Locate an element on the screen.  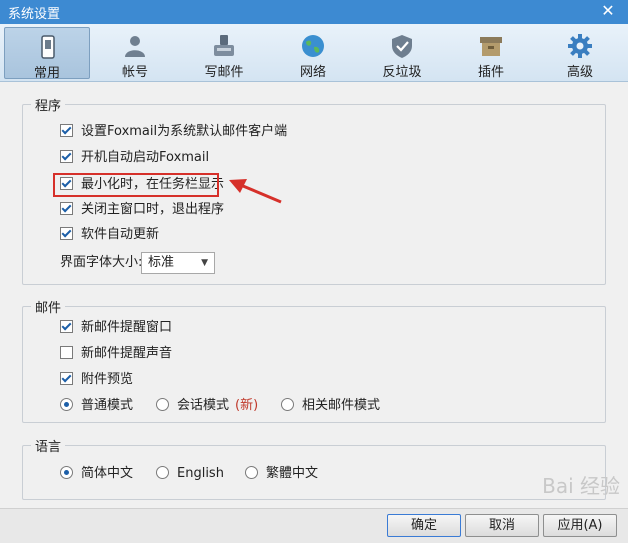
language-zh-cn: 简体中文 is located at coordinates (96, 474).